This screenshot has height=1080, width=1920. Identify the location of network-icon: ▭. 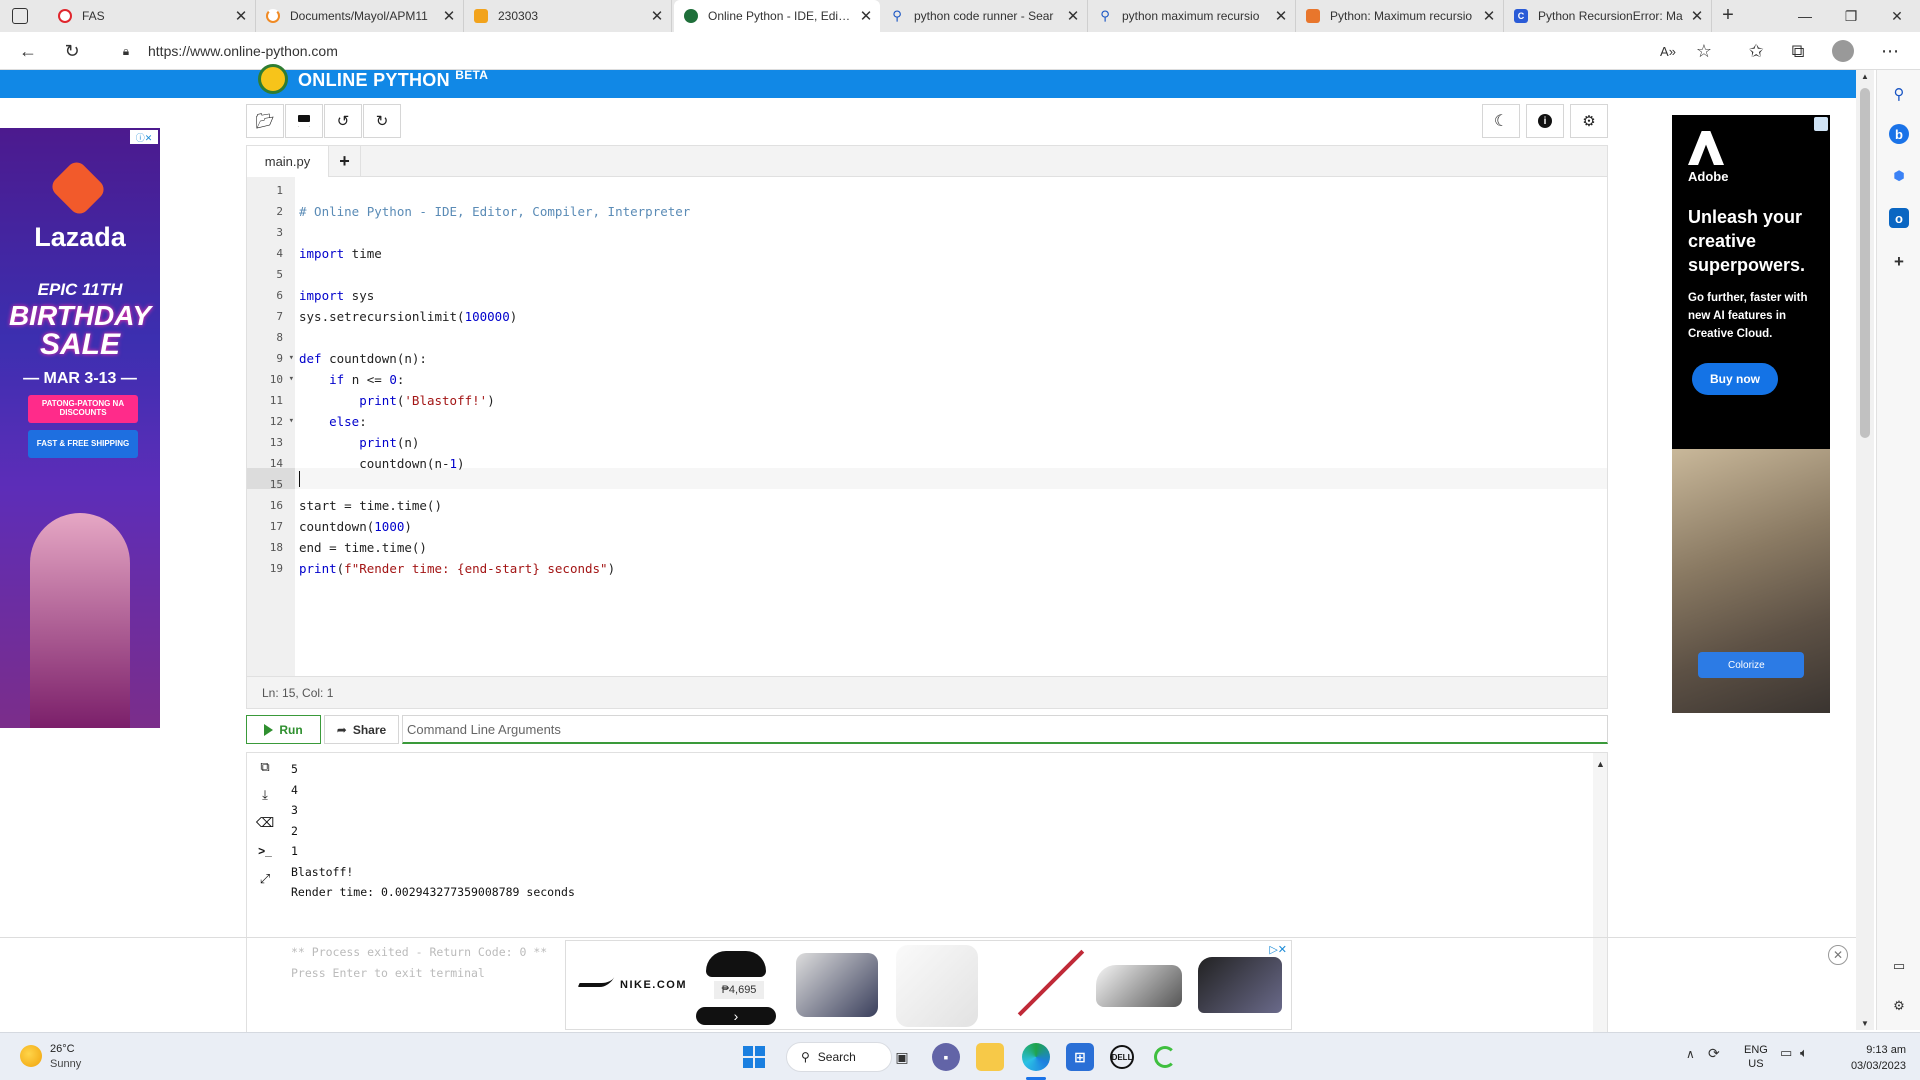
(1786, 1053).